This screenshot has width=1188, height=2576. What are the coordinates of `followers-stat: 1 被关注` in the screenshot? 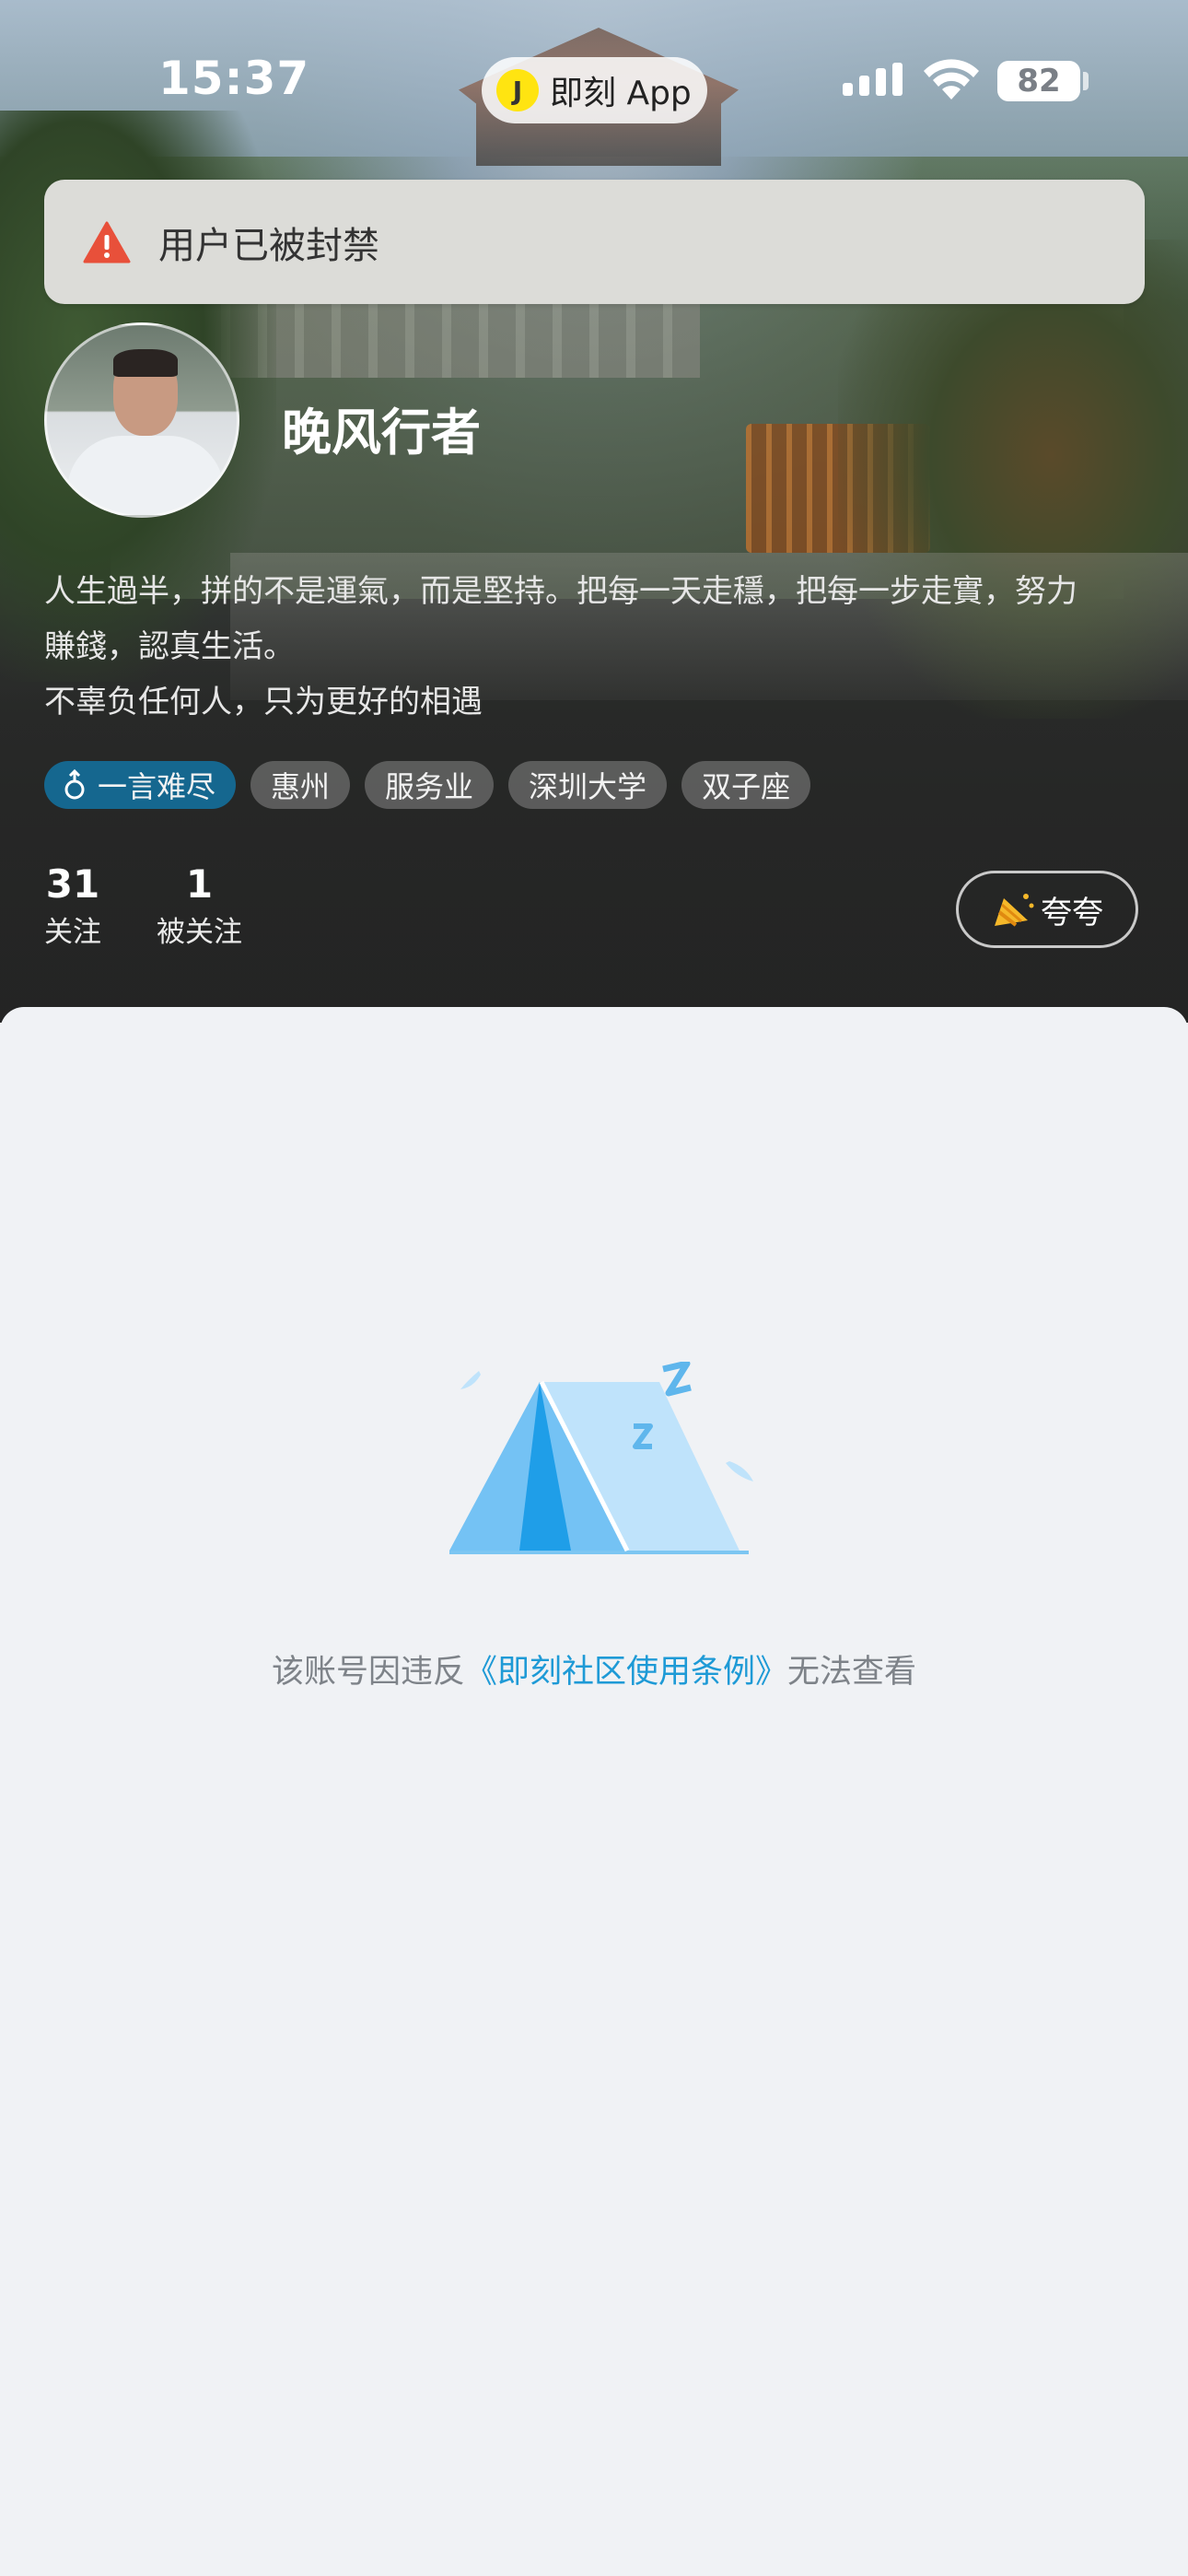 It's located at (199, 905).